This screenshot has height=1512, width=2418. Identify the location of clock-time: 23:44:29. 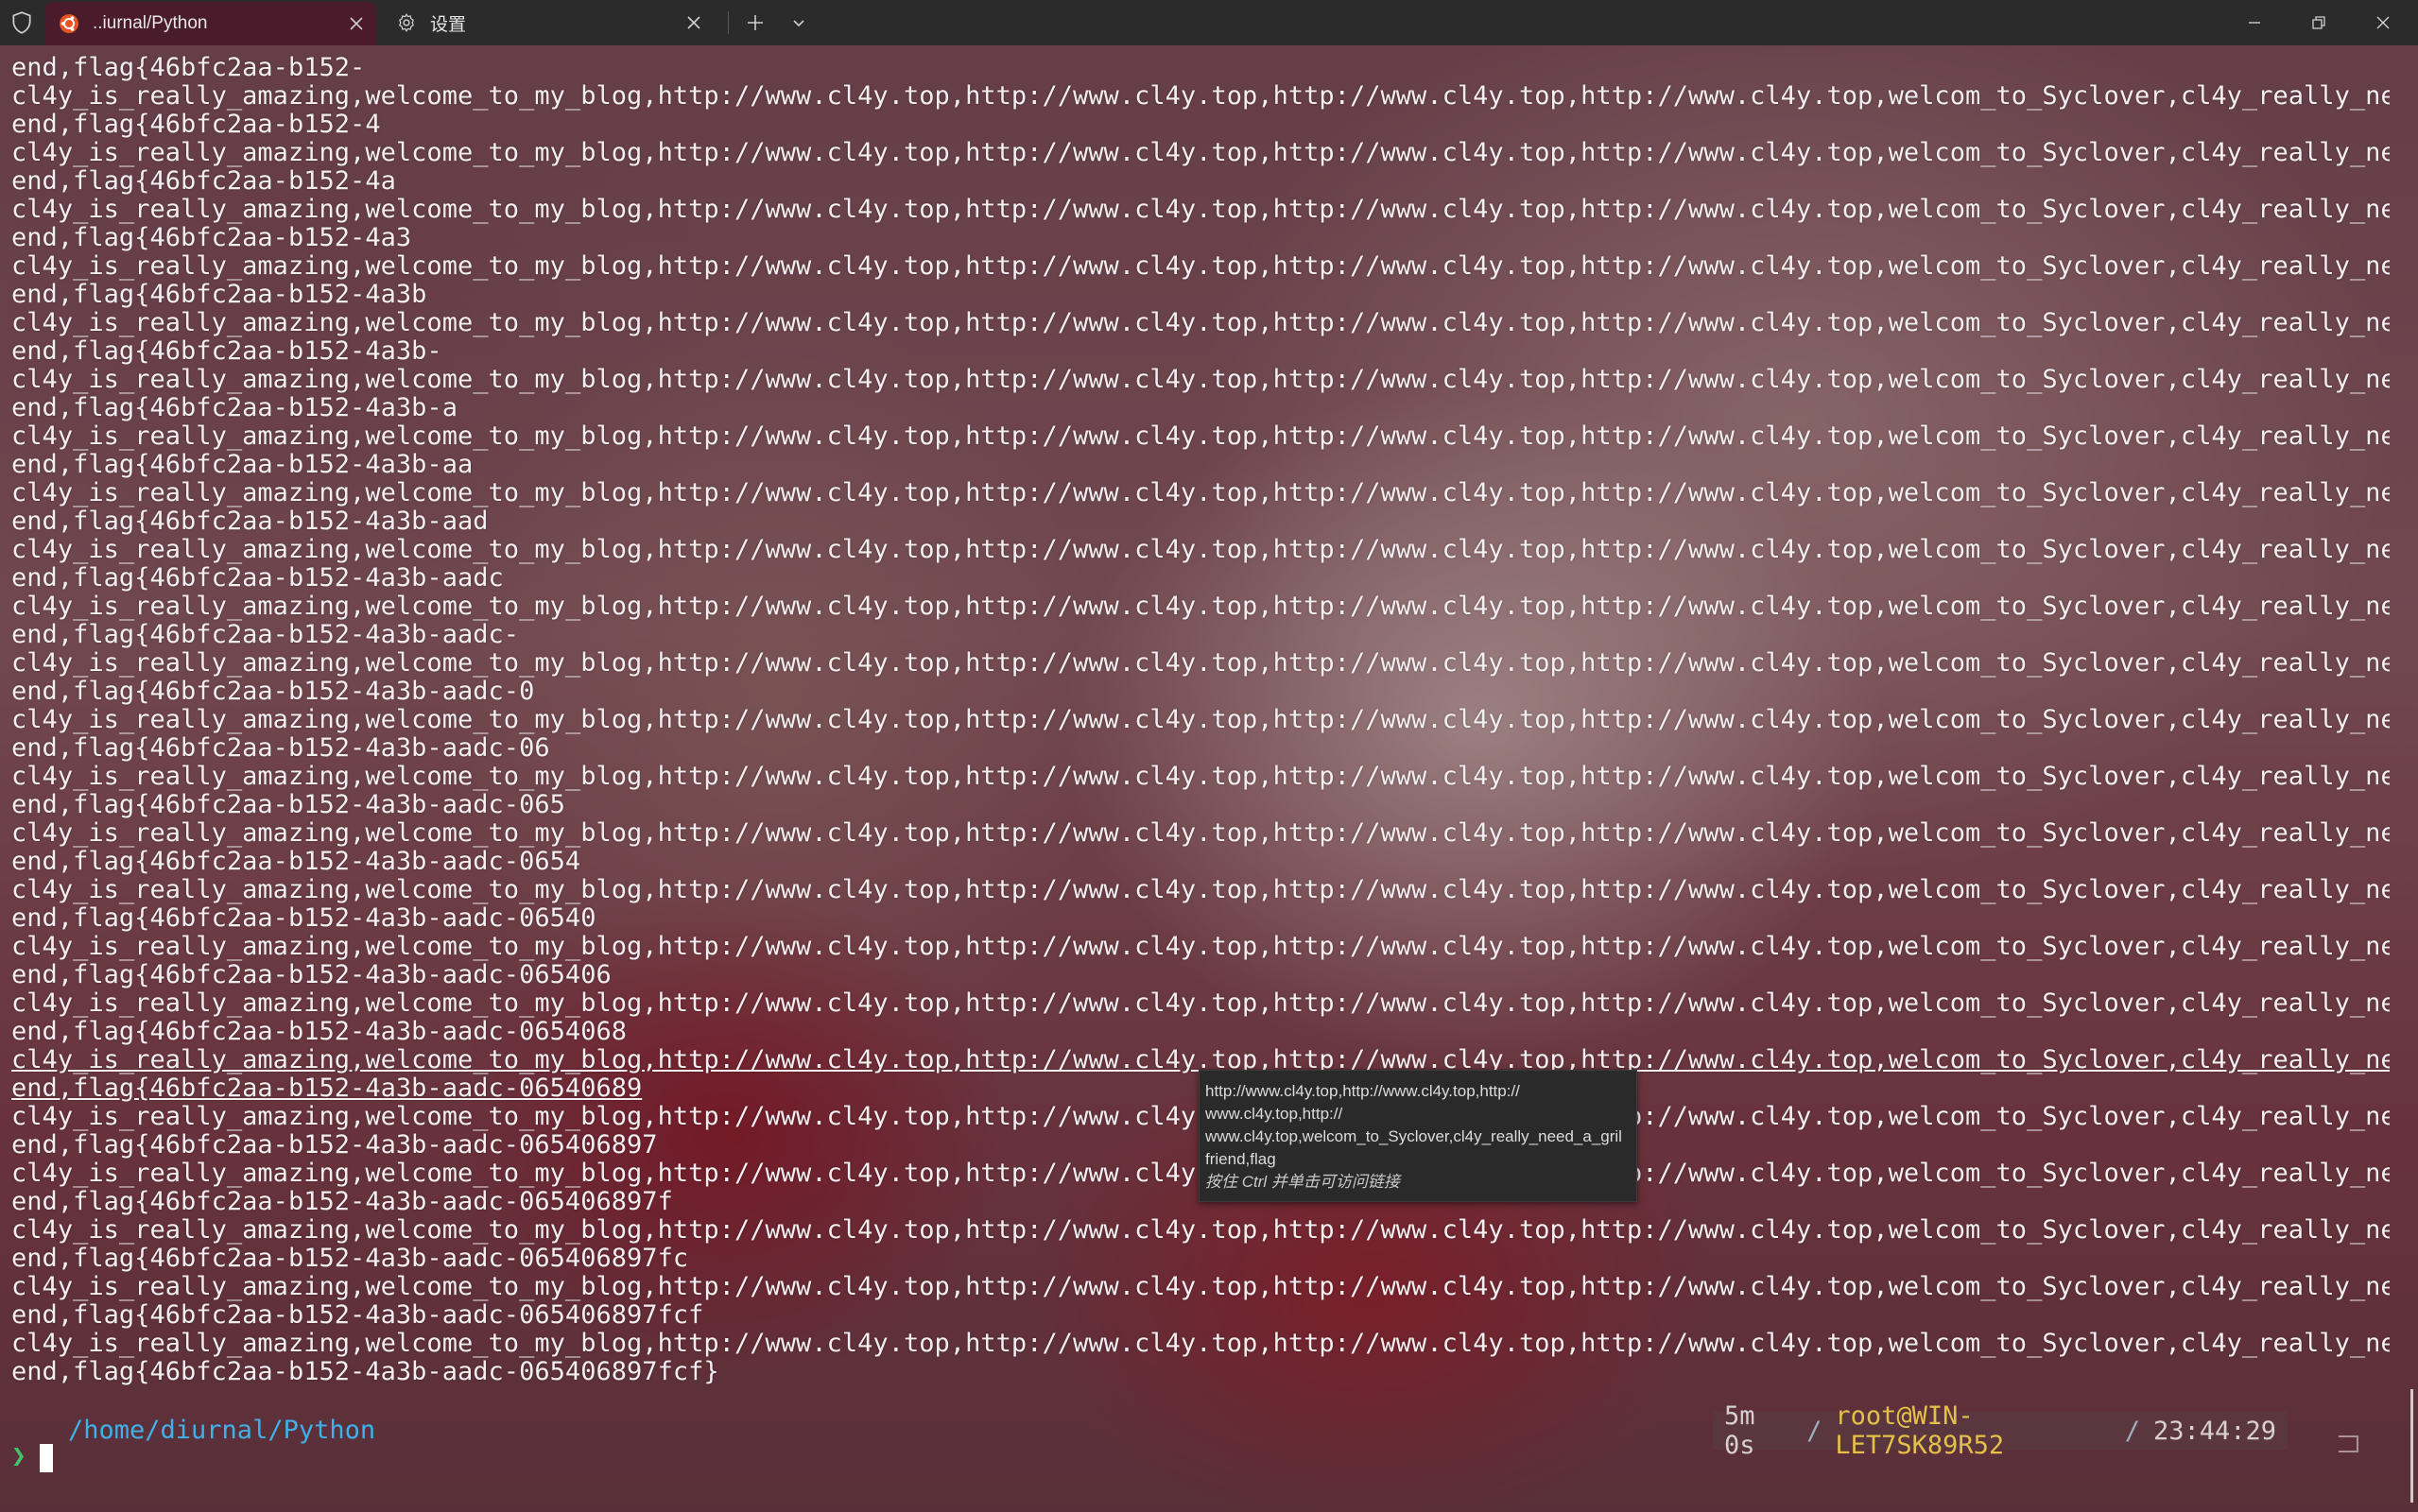
(2214, 1431).